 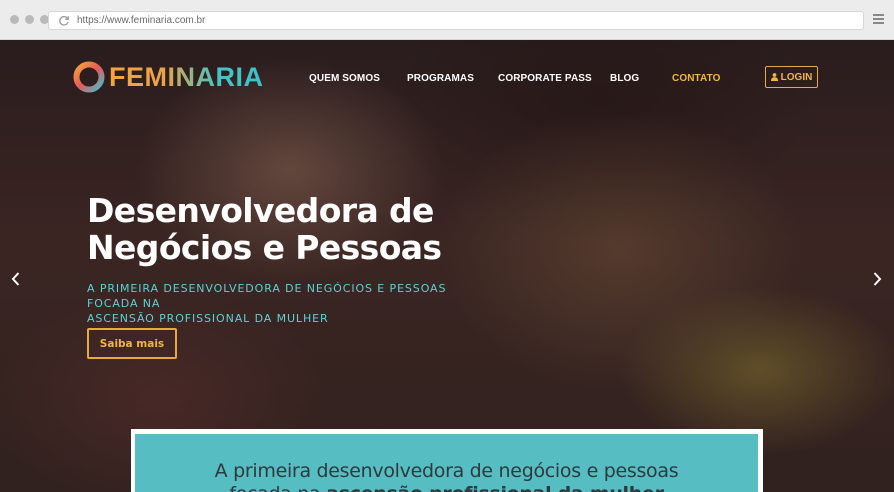 I want to click on hero-headline-line2: Negócios e Pessoas, so click(x=264, y=247).